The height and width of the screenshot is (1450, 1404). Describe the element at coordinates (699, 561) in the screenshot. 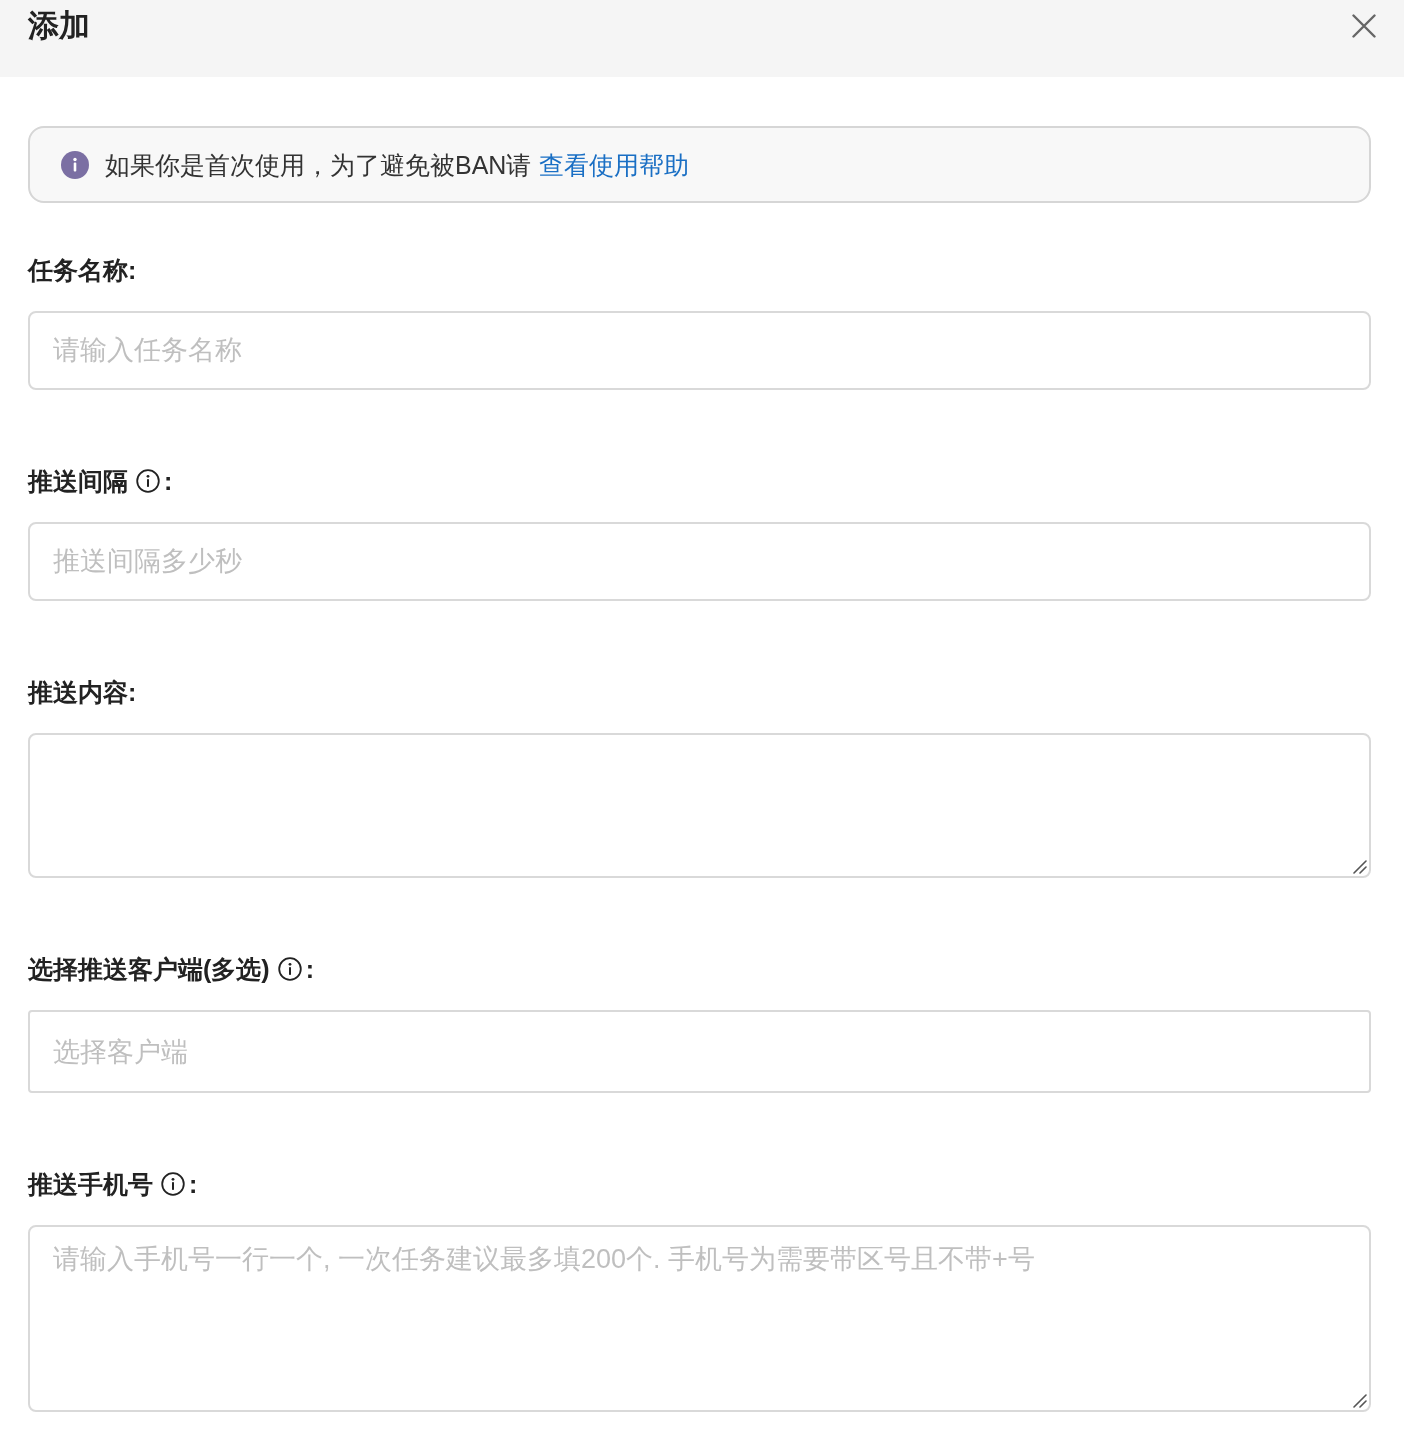

I see `input-field: 推送间隔多少秒` at that location.